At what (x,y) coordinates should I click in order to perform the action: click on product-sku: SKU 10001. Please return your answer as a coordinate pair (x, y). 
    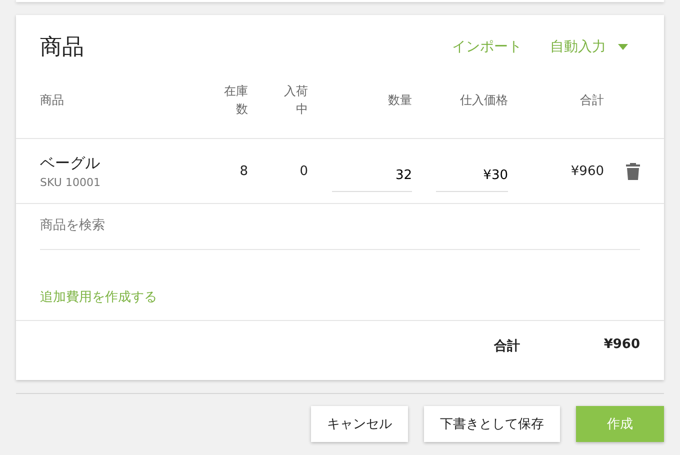
    Looking at the image, I should click on (71, 182).